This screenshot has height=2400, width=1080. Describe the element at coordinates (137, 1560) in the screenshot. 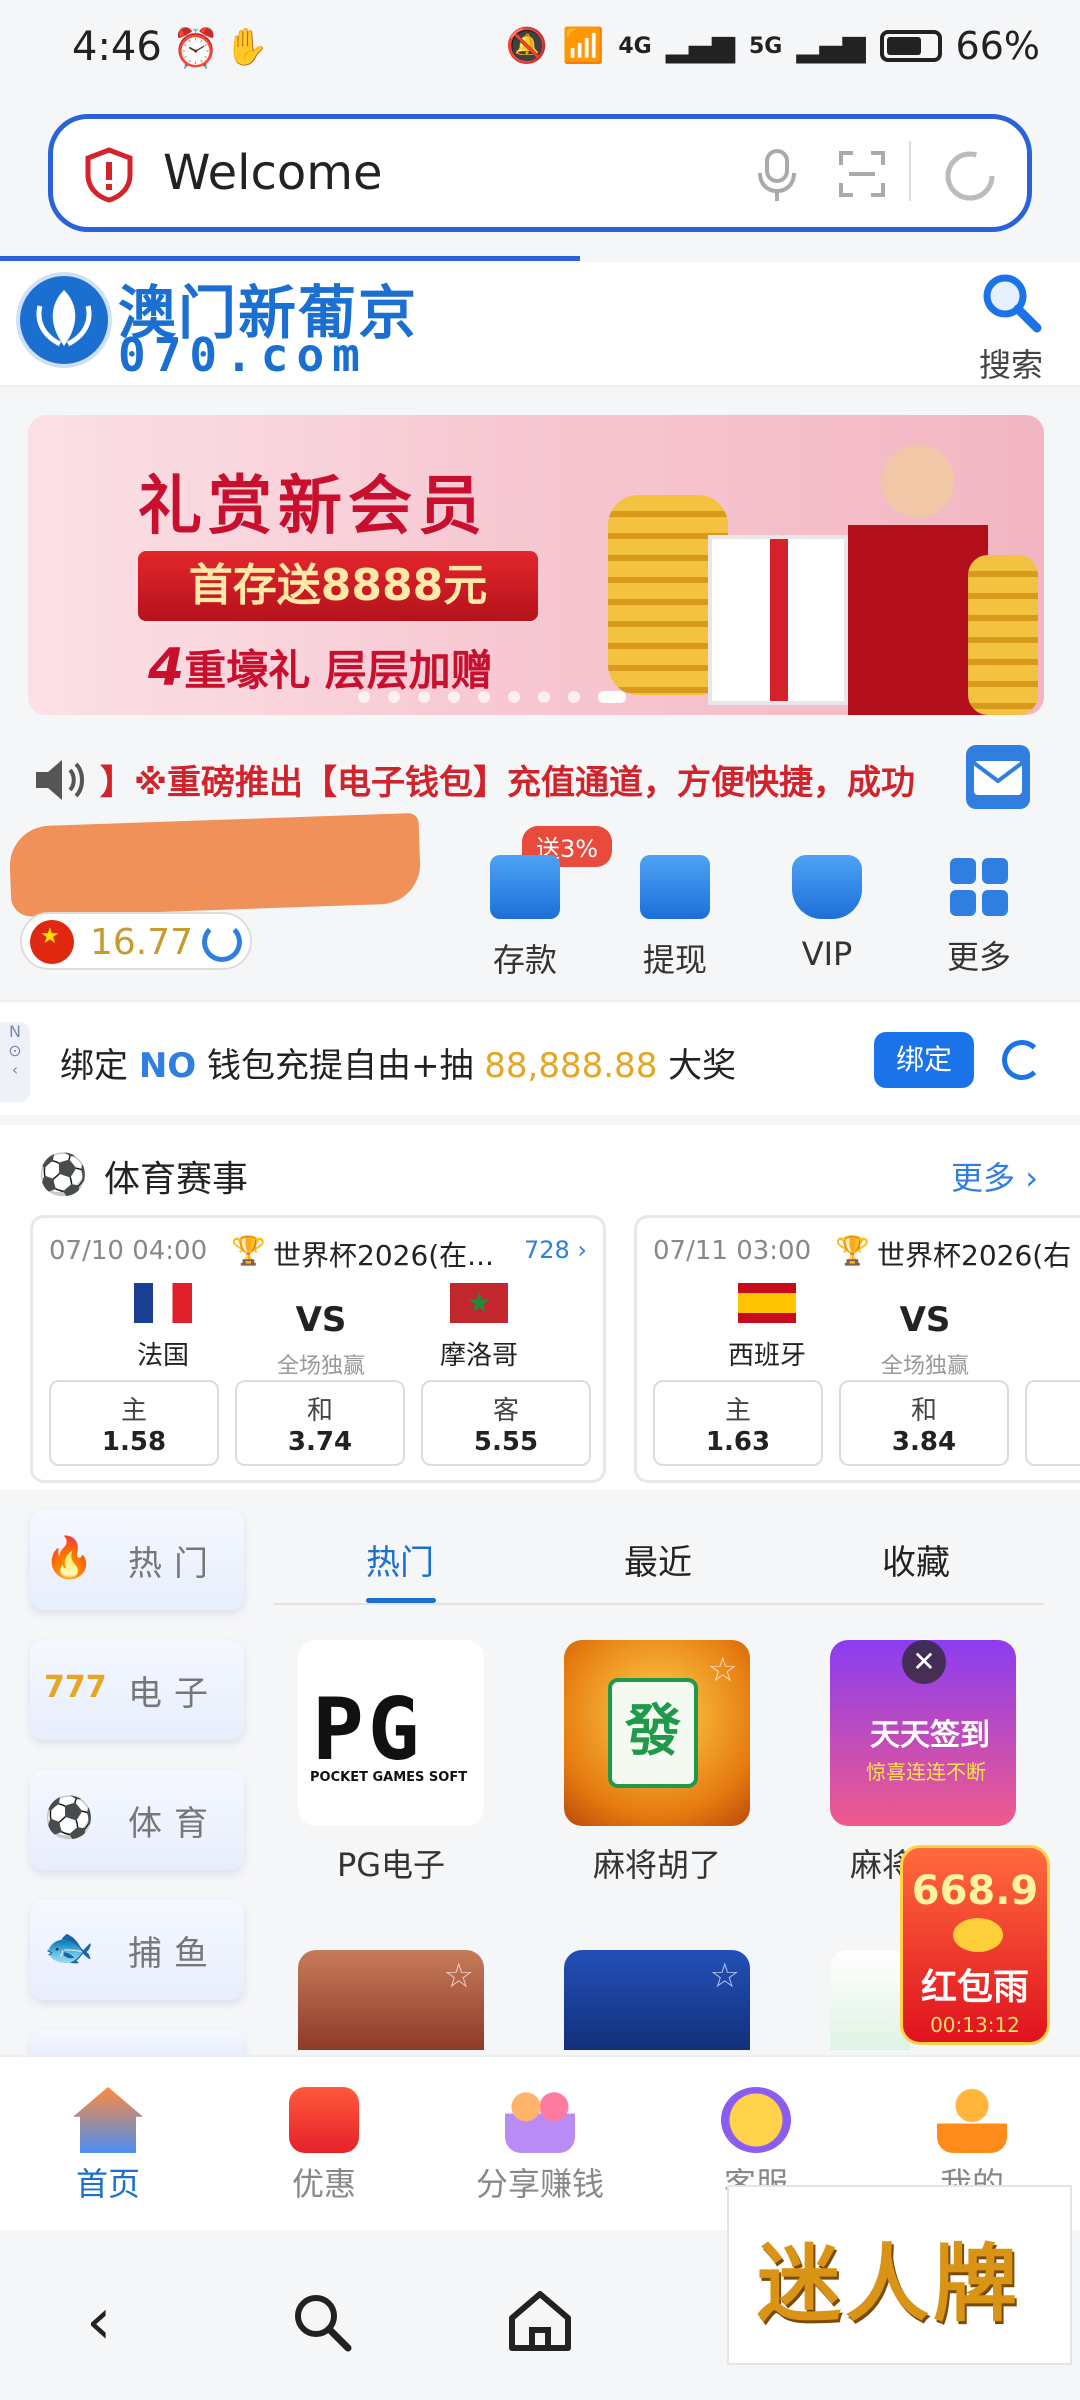

I see `category-hot: 🔥 热门` at that location.